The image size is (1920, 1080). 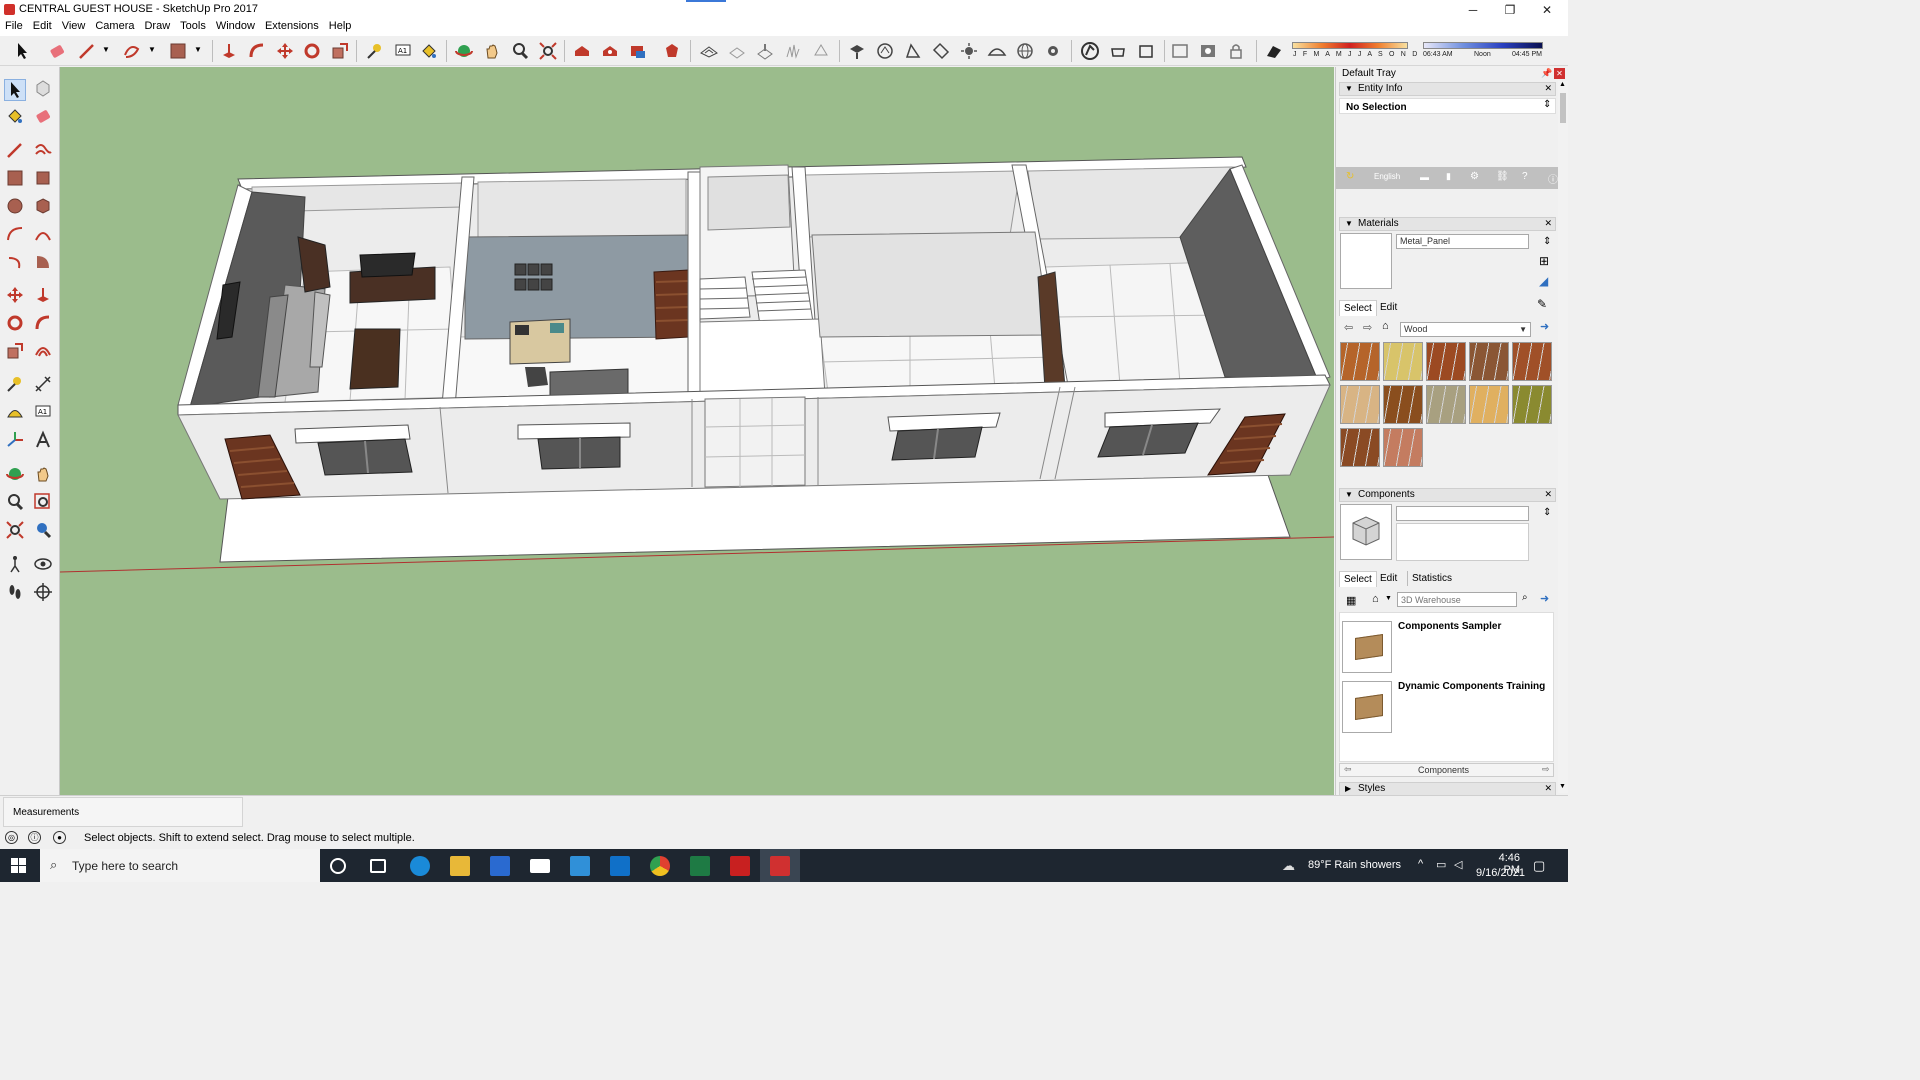 What do you see at coordinates (1274, 51) in the screenshot?
I see `shadows-toggle-icon` at bounding box center [1274, 51].